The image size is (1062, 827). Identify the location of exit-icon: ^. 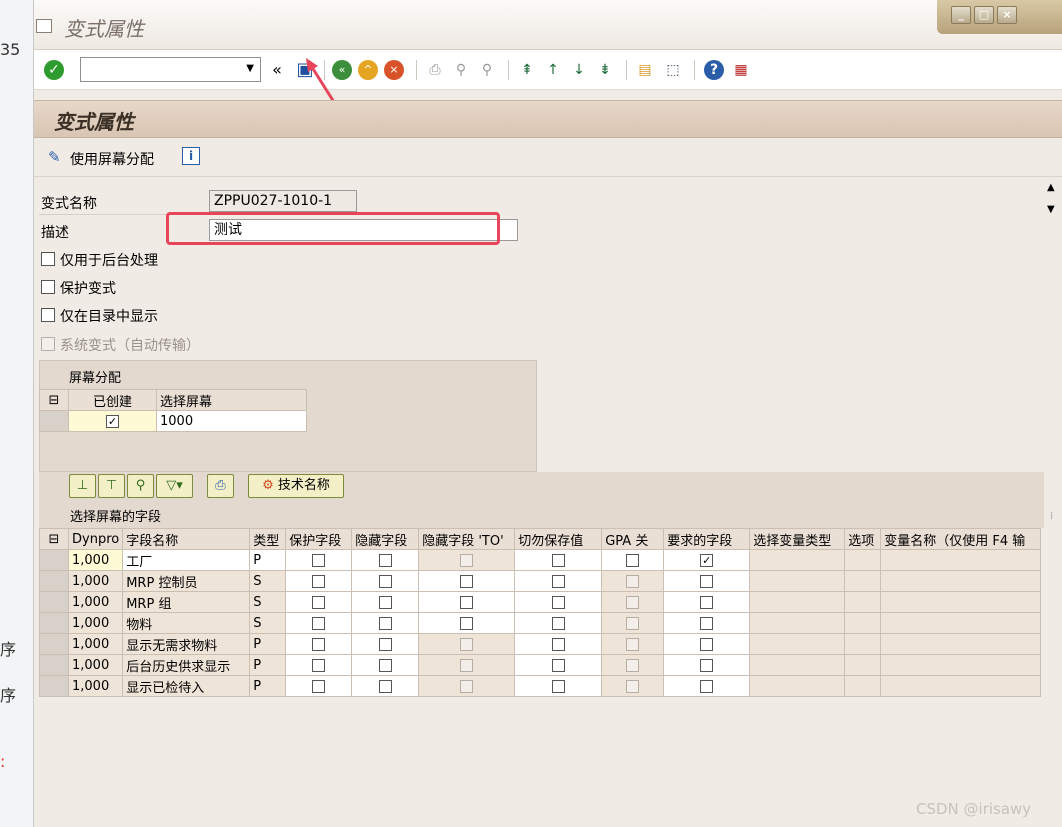
(368, 70).